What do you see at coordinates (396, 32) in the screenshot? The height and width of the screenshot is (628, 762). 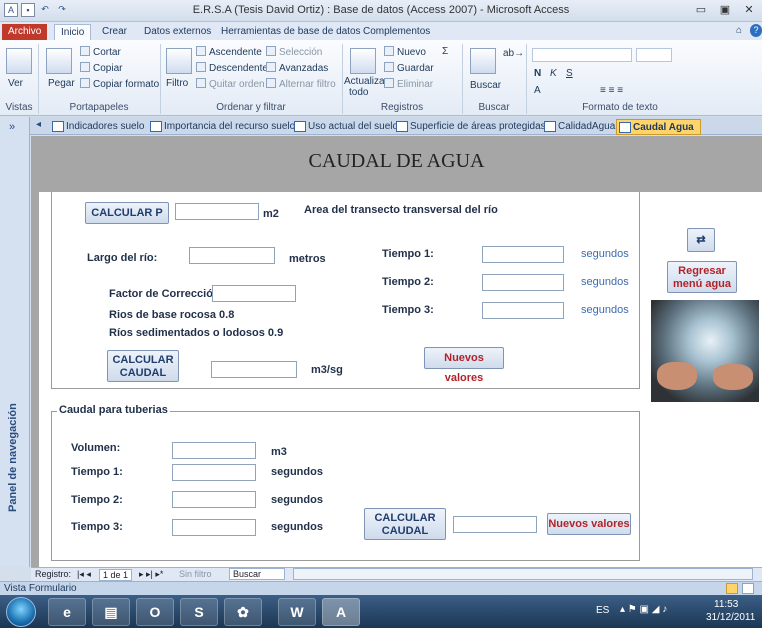 I see `tab-complementos: Complementos` at bounding box center [396, 32].